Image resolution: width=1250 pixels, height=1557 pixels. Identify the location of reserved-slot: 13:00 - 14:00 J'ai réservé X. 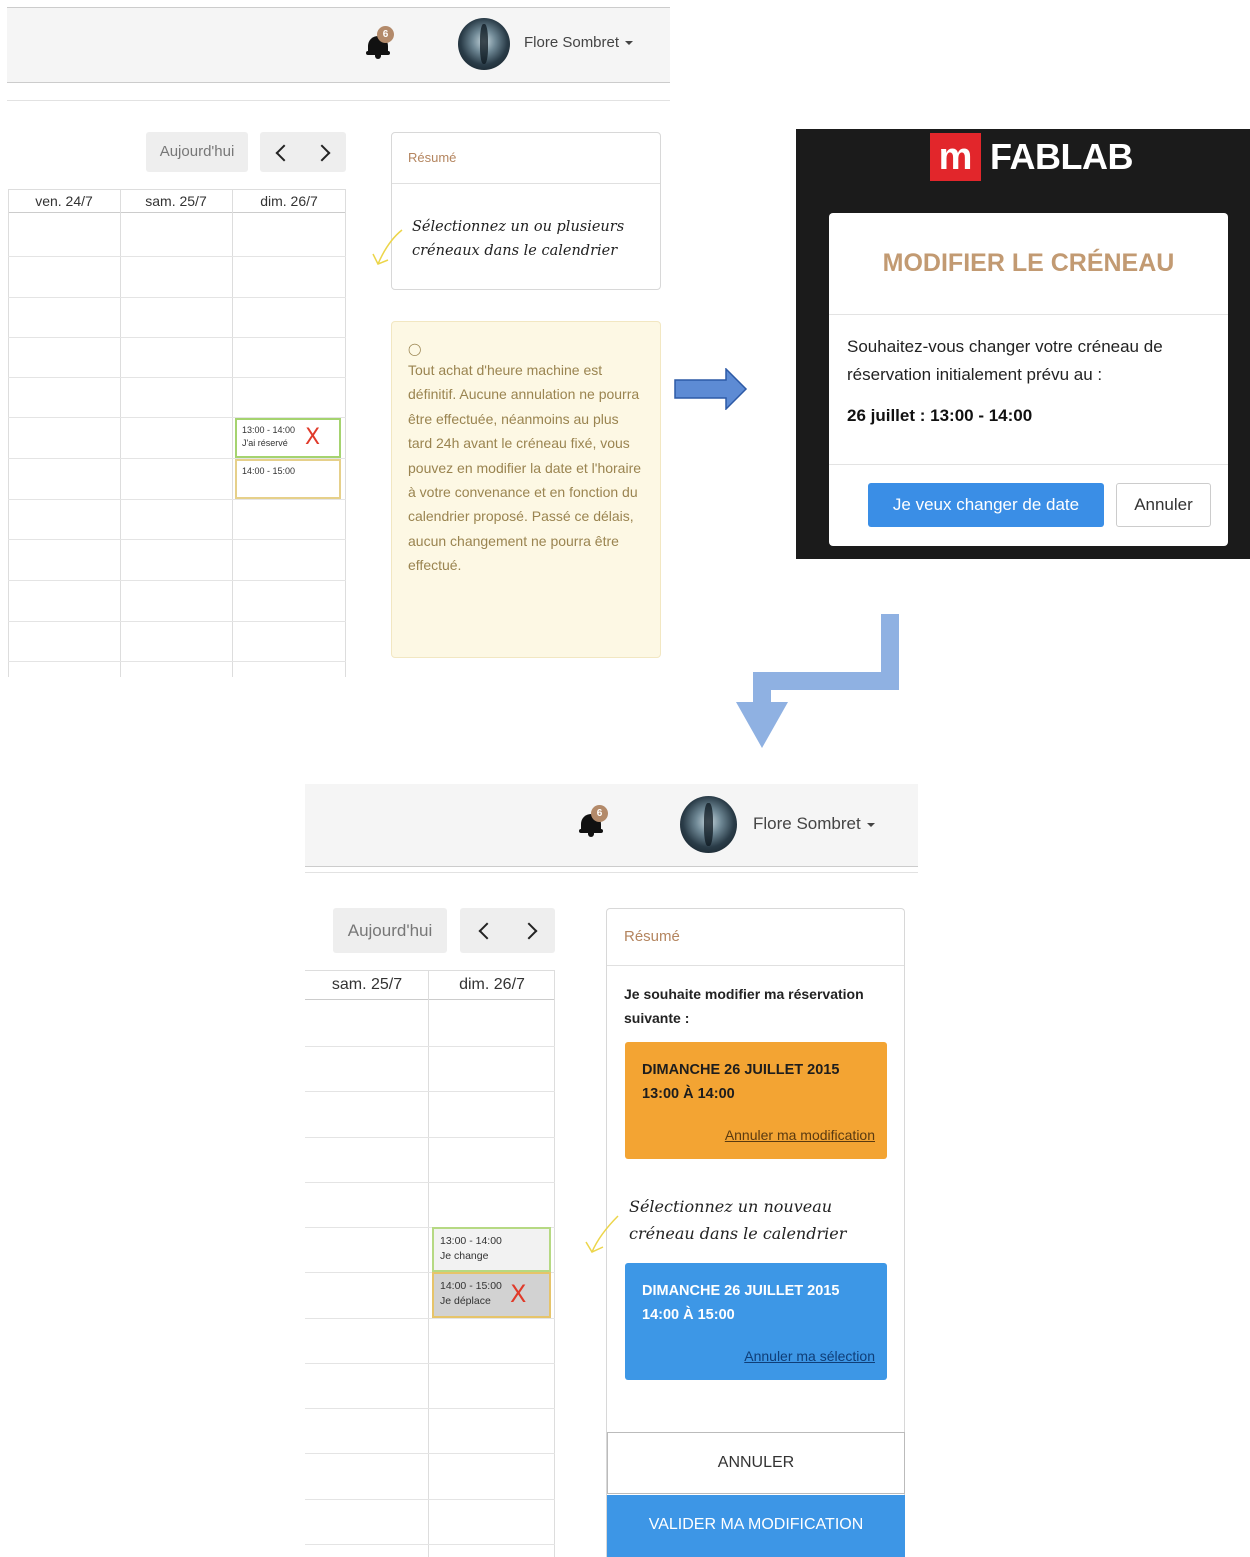
(288, 438).